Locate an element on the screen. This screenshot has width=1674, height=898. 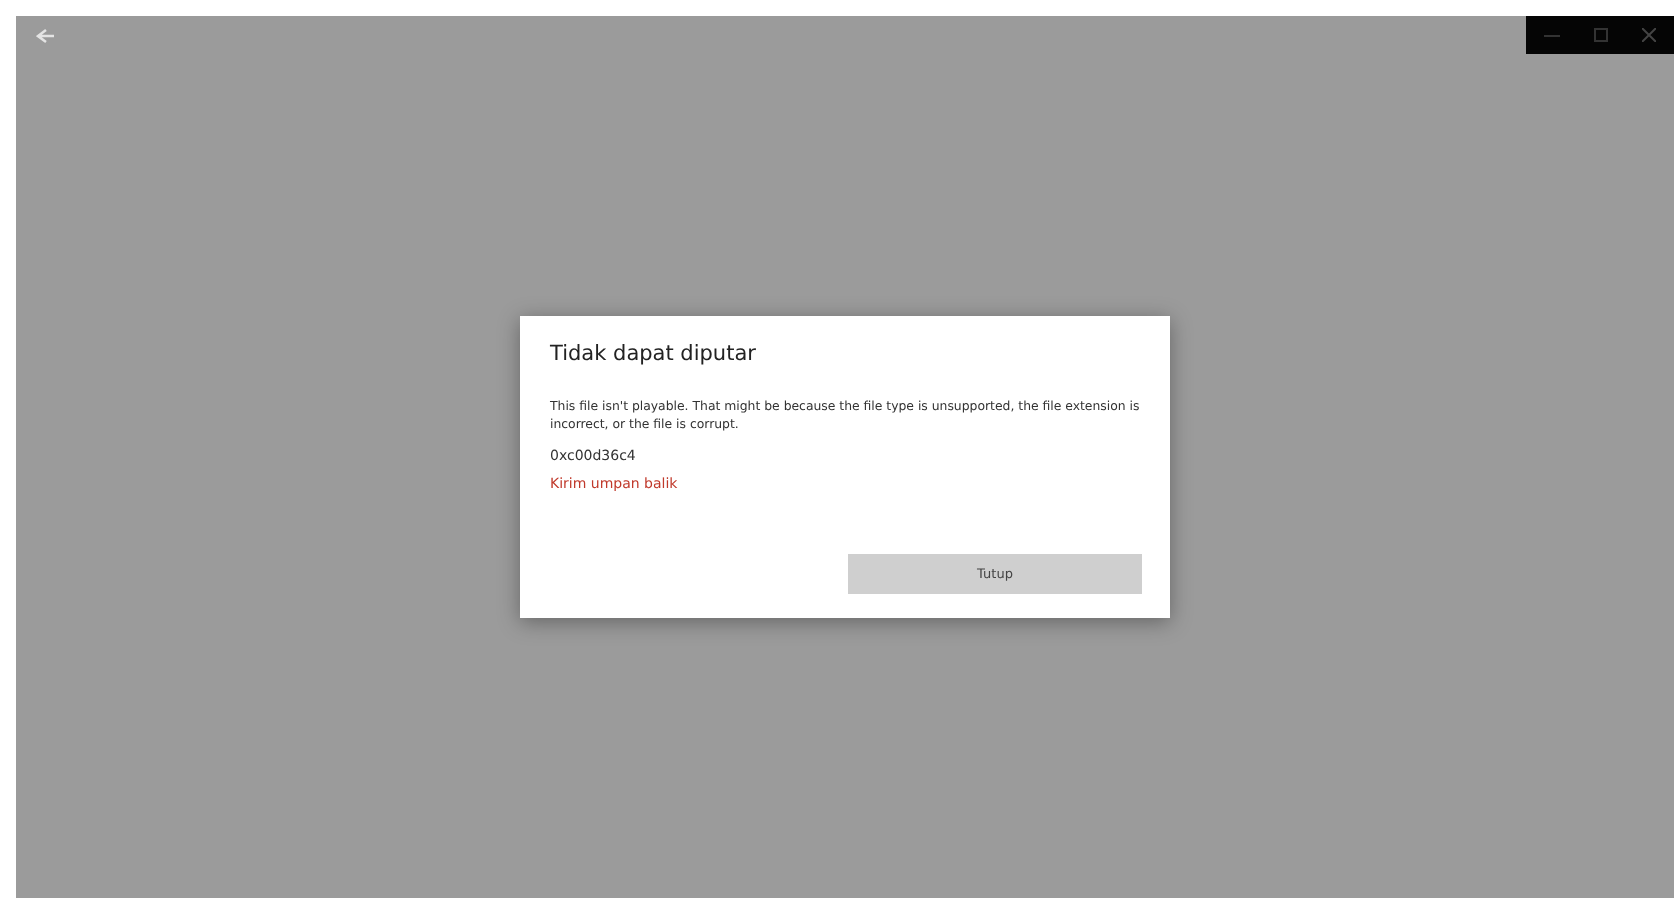
minimize-icon is located at coordinates (1551, 35).